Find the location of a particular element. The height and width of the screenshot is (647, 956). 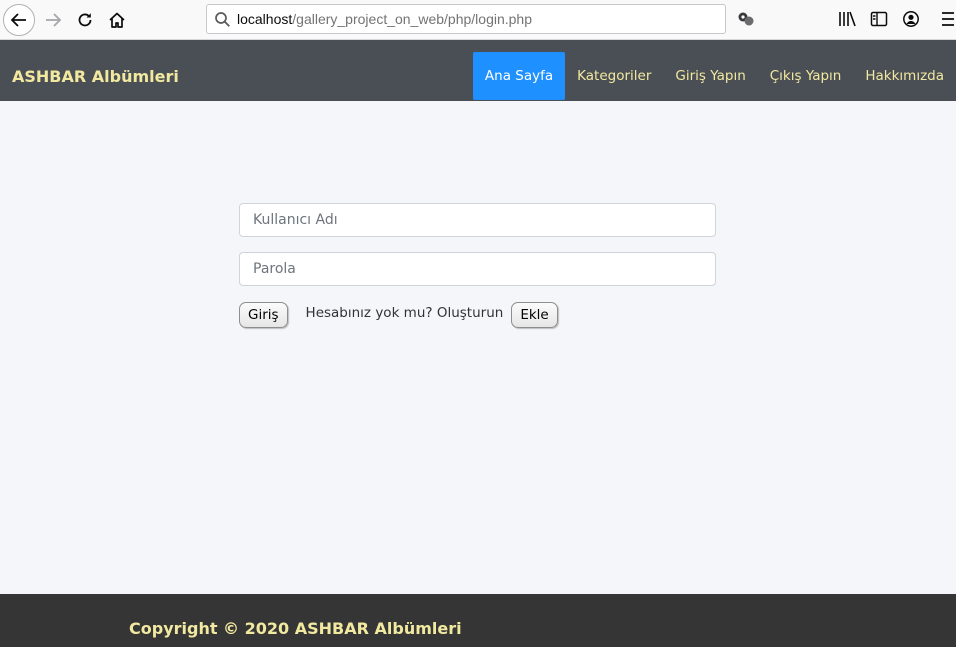

copyright-text: Copyright © 2020 ASHBAR Albümleri is located at coordinates (295, 628).